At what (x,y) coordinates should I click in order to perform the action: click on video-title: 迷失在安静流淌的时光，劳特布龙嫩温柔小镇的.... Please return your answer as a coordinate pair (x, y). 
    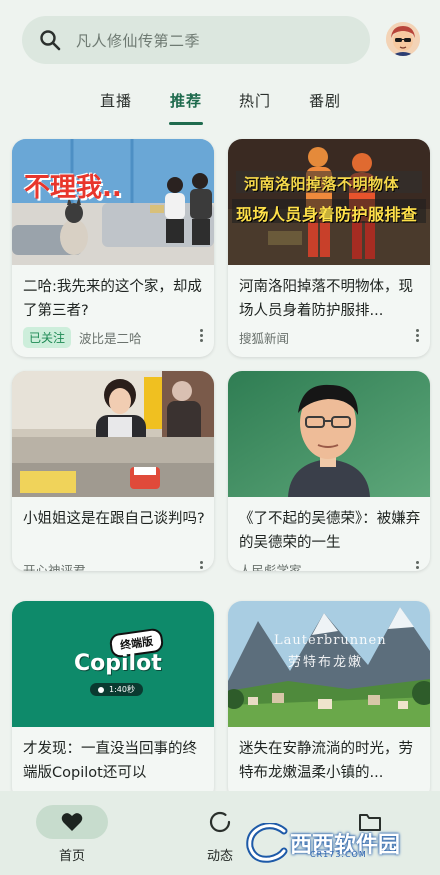
    Looking at the image, I should click on (331, 761).